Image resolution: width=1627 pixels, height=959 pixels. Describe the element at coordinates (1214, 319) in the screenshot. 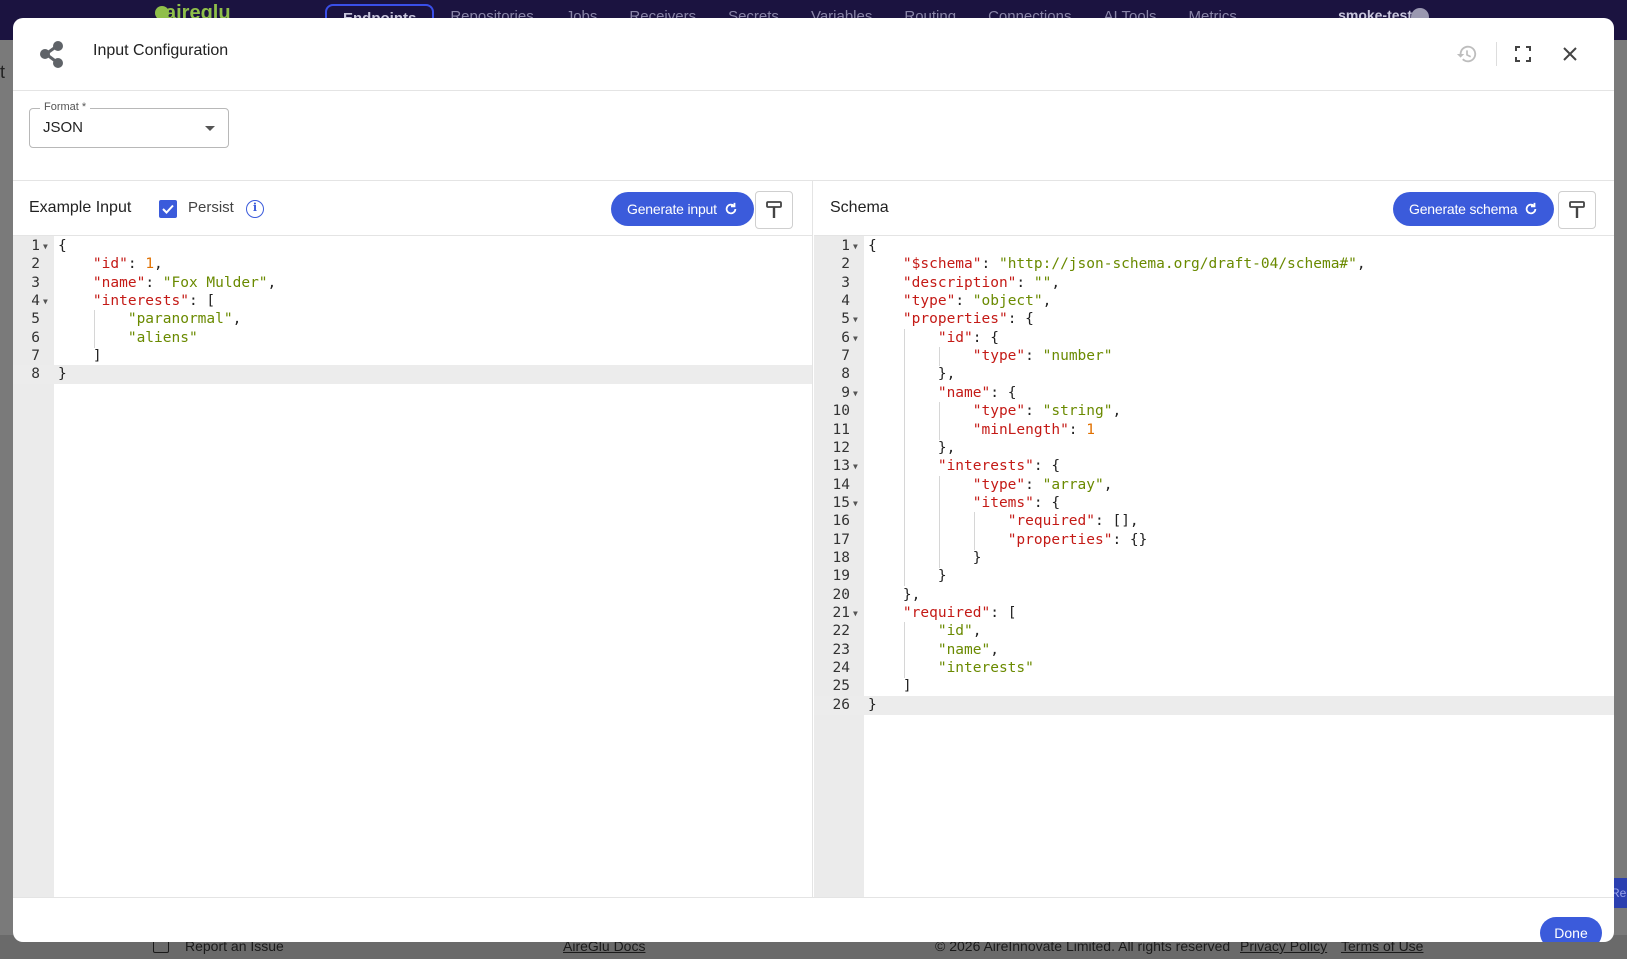

I see `code-line: 5 ▼ "properties": {` at that location.